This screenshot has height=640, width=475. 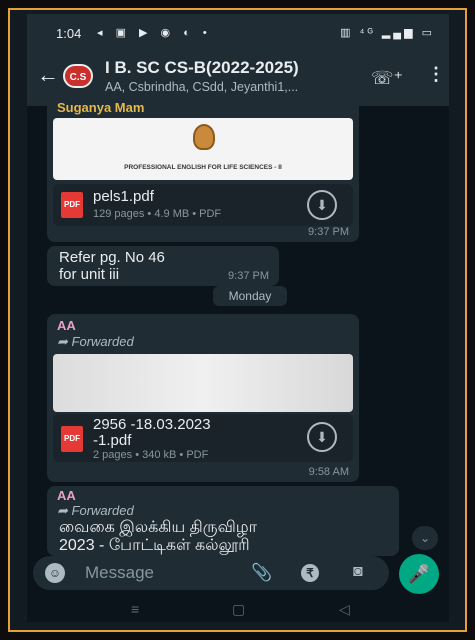 What do you see at coordinates (55, 573) in the screenshot?
I see `emoji-icon: ☺` at bounding box center [55, 573].